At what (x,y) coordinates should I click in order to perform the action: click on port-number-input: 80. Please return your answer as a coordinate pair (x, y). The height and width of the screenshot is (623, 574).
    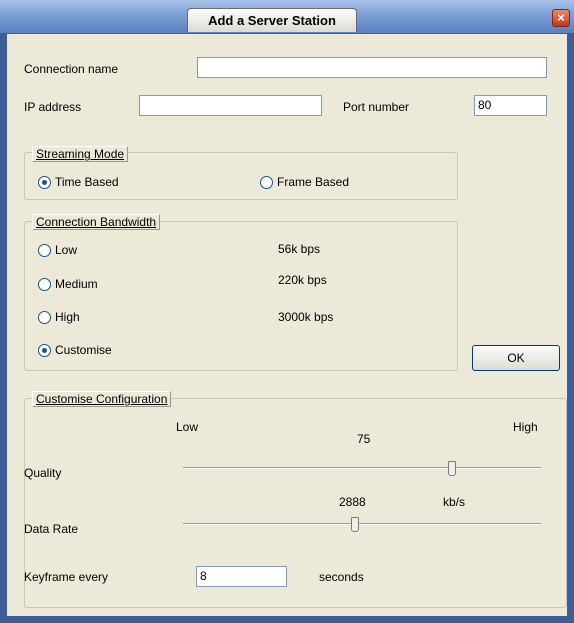
    Looking at the image, I should click on (510, 105).